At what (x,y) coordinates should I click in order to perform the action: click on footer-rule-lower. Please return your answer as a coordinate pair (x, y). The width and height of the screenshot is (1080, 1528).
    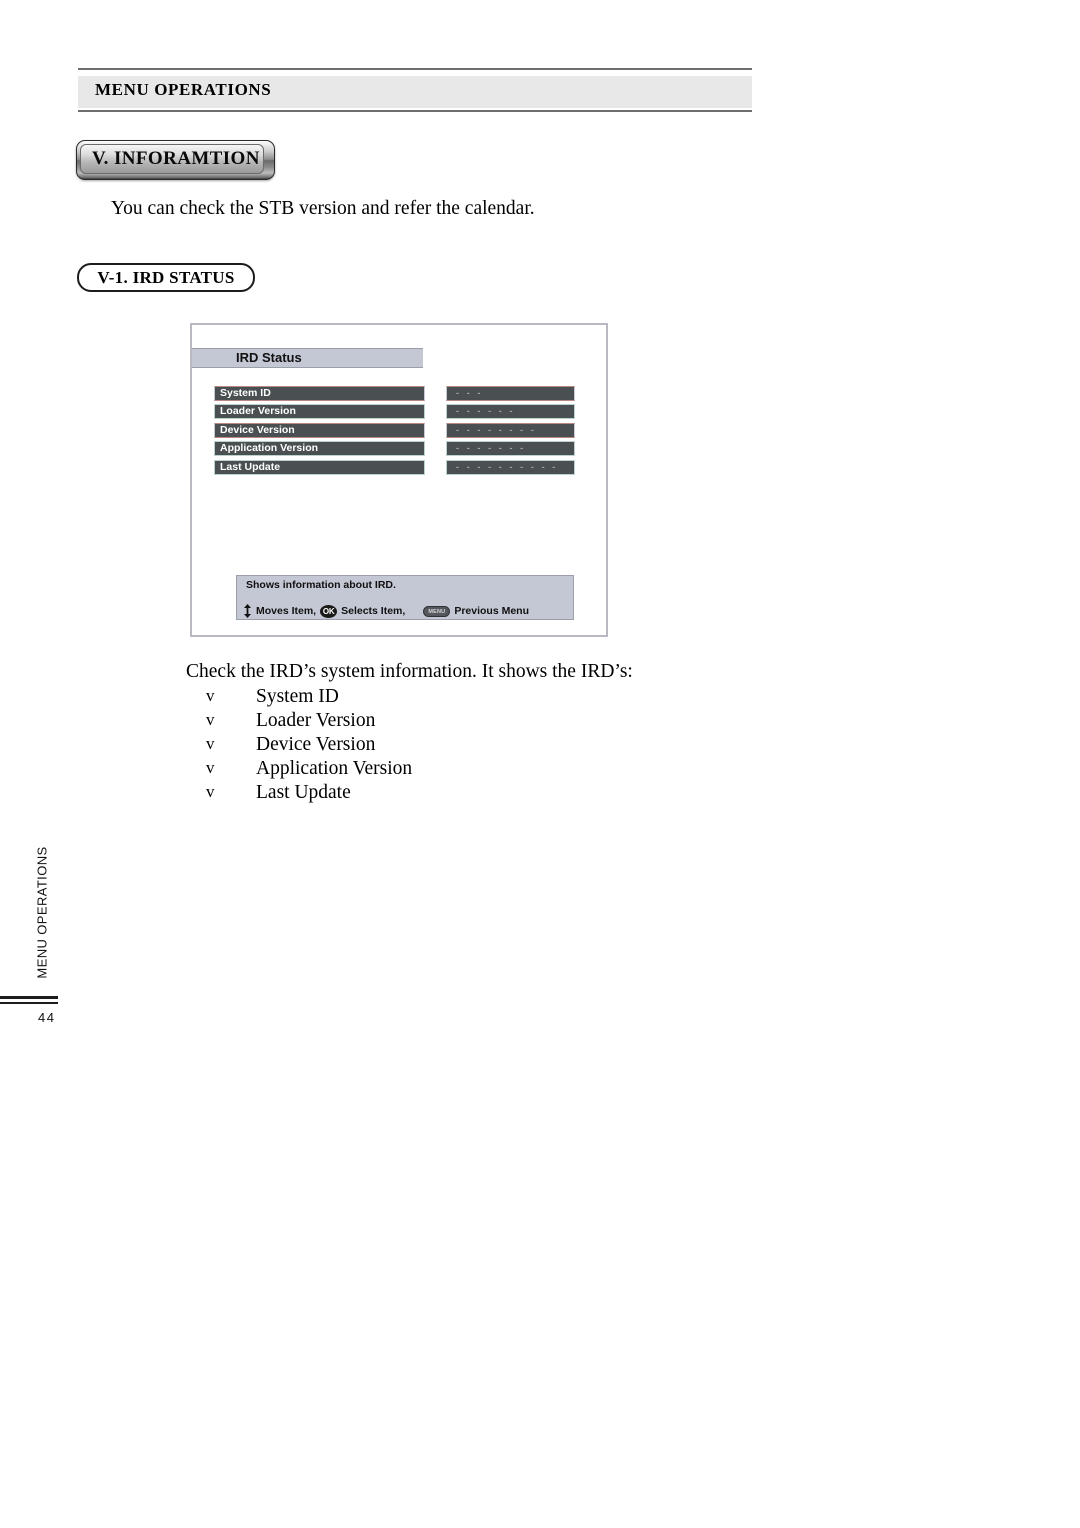
    Looking at the image, I should click on (29, 1003).